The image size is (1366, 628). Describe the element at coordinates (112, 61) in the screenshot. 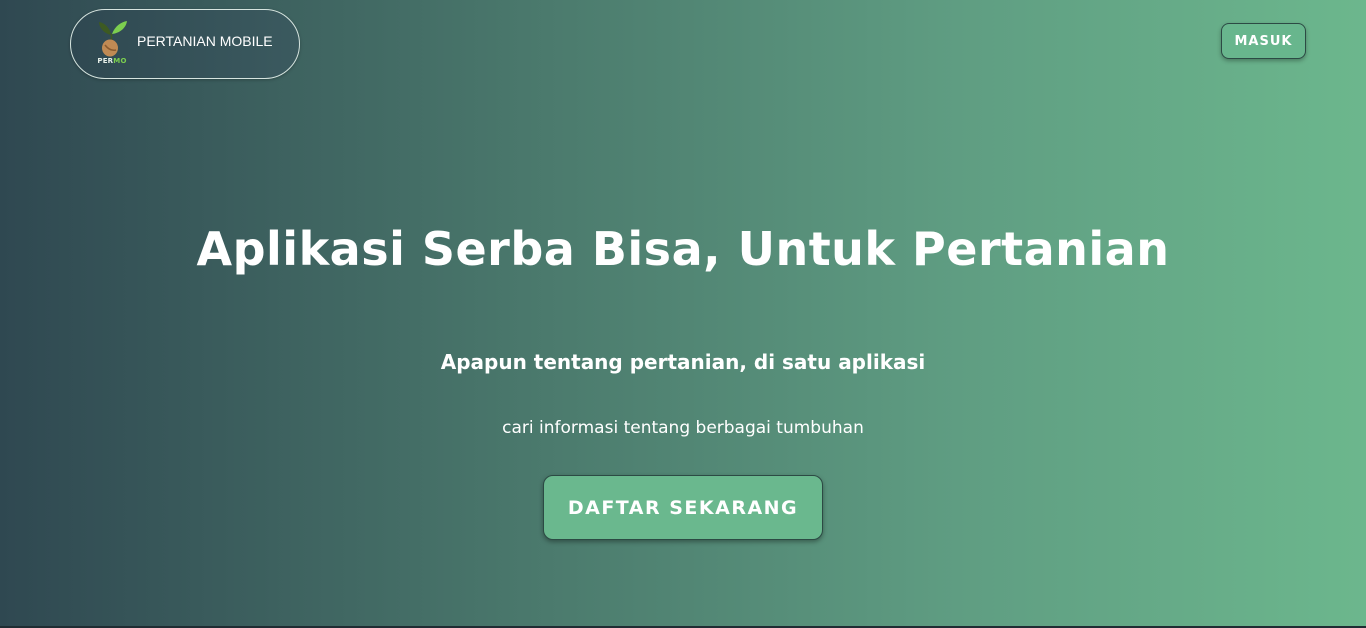

I see `logo-text: PERMO` at that location.